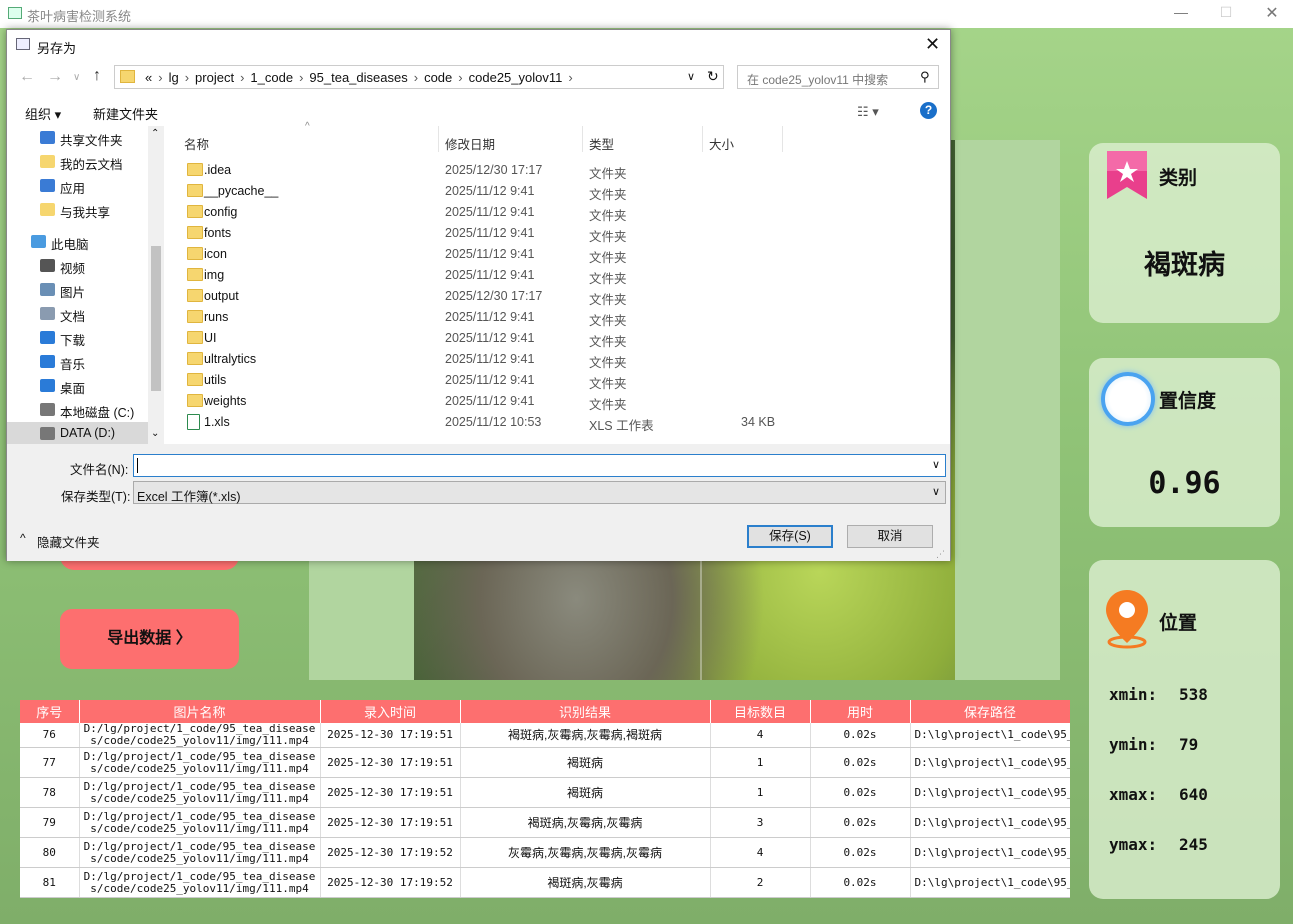 The width and height of the screenshot is (1293, 924). I want to click on breadcrumb-item: 95_tea_diseases, so click(358, 77).